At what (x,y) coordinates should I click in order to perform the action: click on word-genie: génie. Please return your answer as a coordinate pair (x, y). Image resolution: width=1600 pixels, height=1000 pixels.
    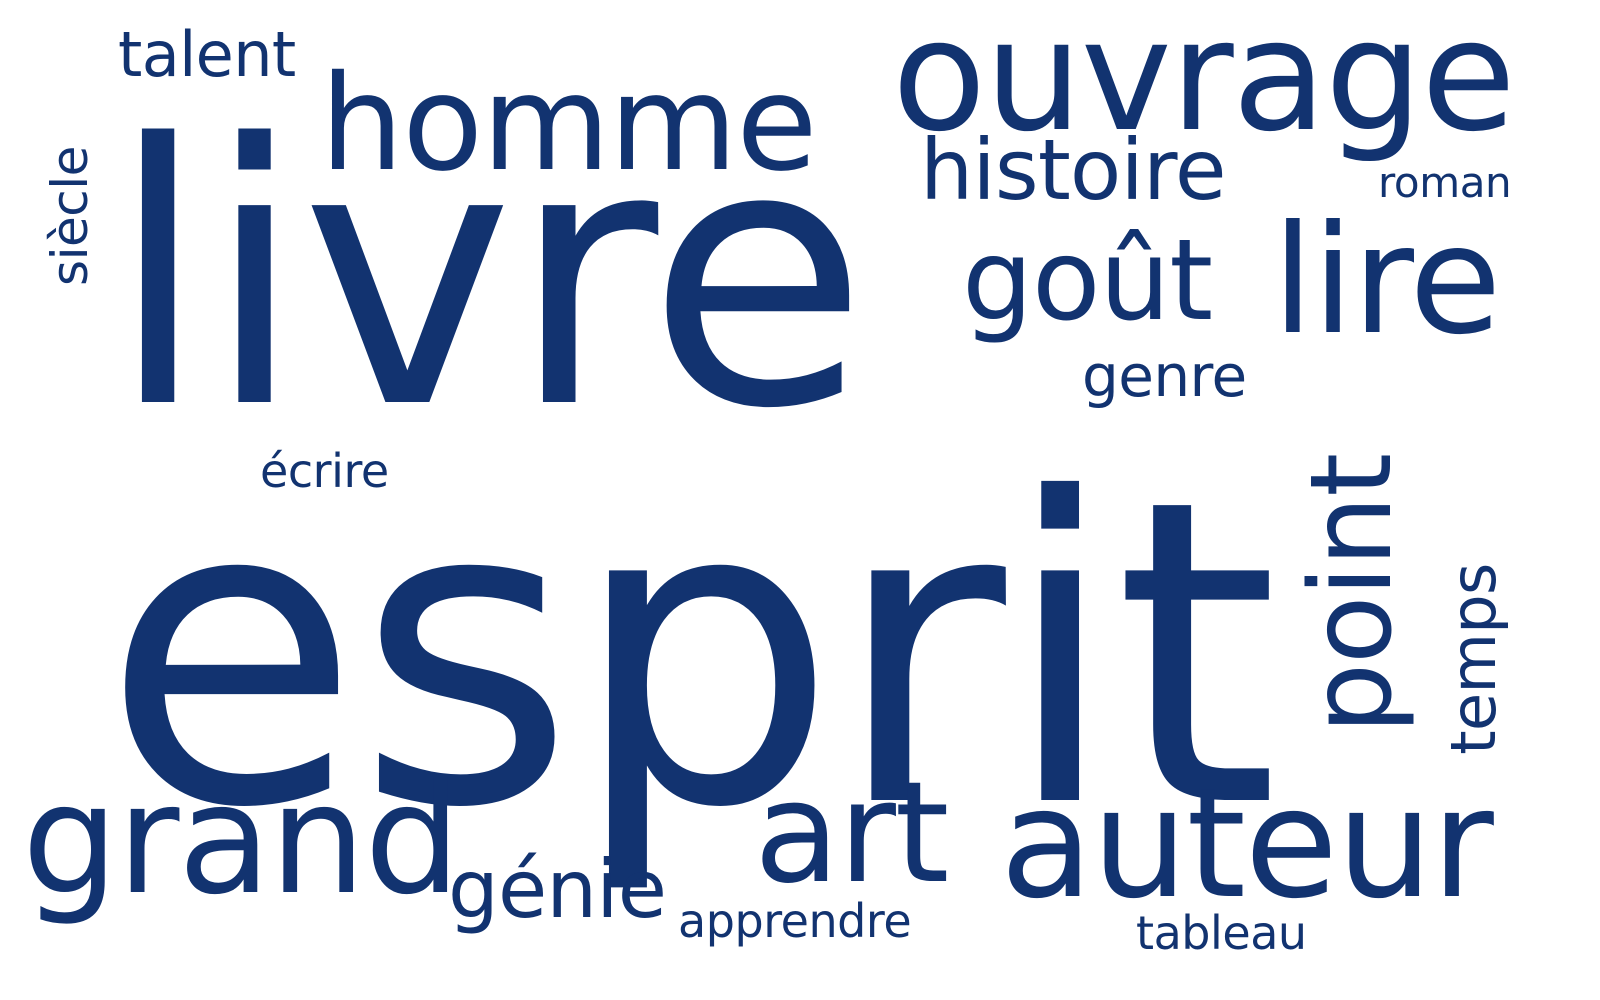
    Looking at the image, I should click on (557, 889).